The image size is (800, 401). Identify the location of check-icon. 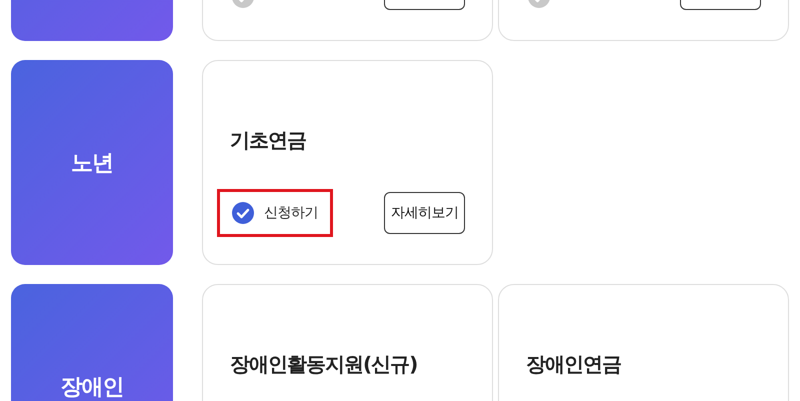
(243, 213).